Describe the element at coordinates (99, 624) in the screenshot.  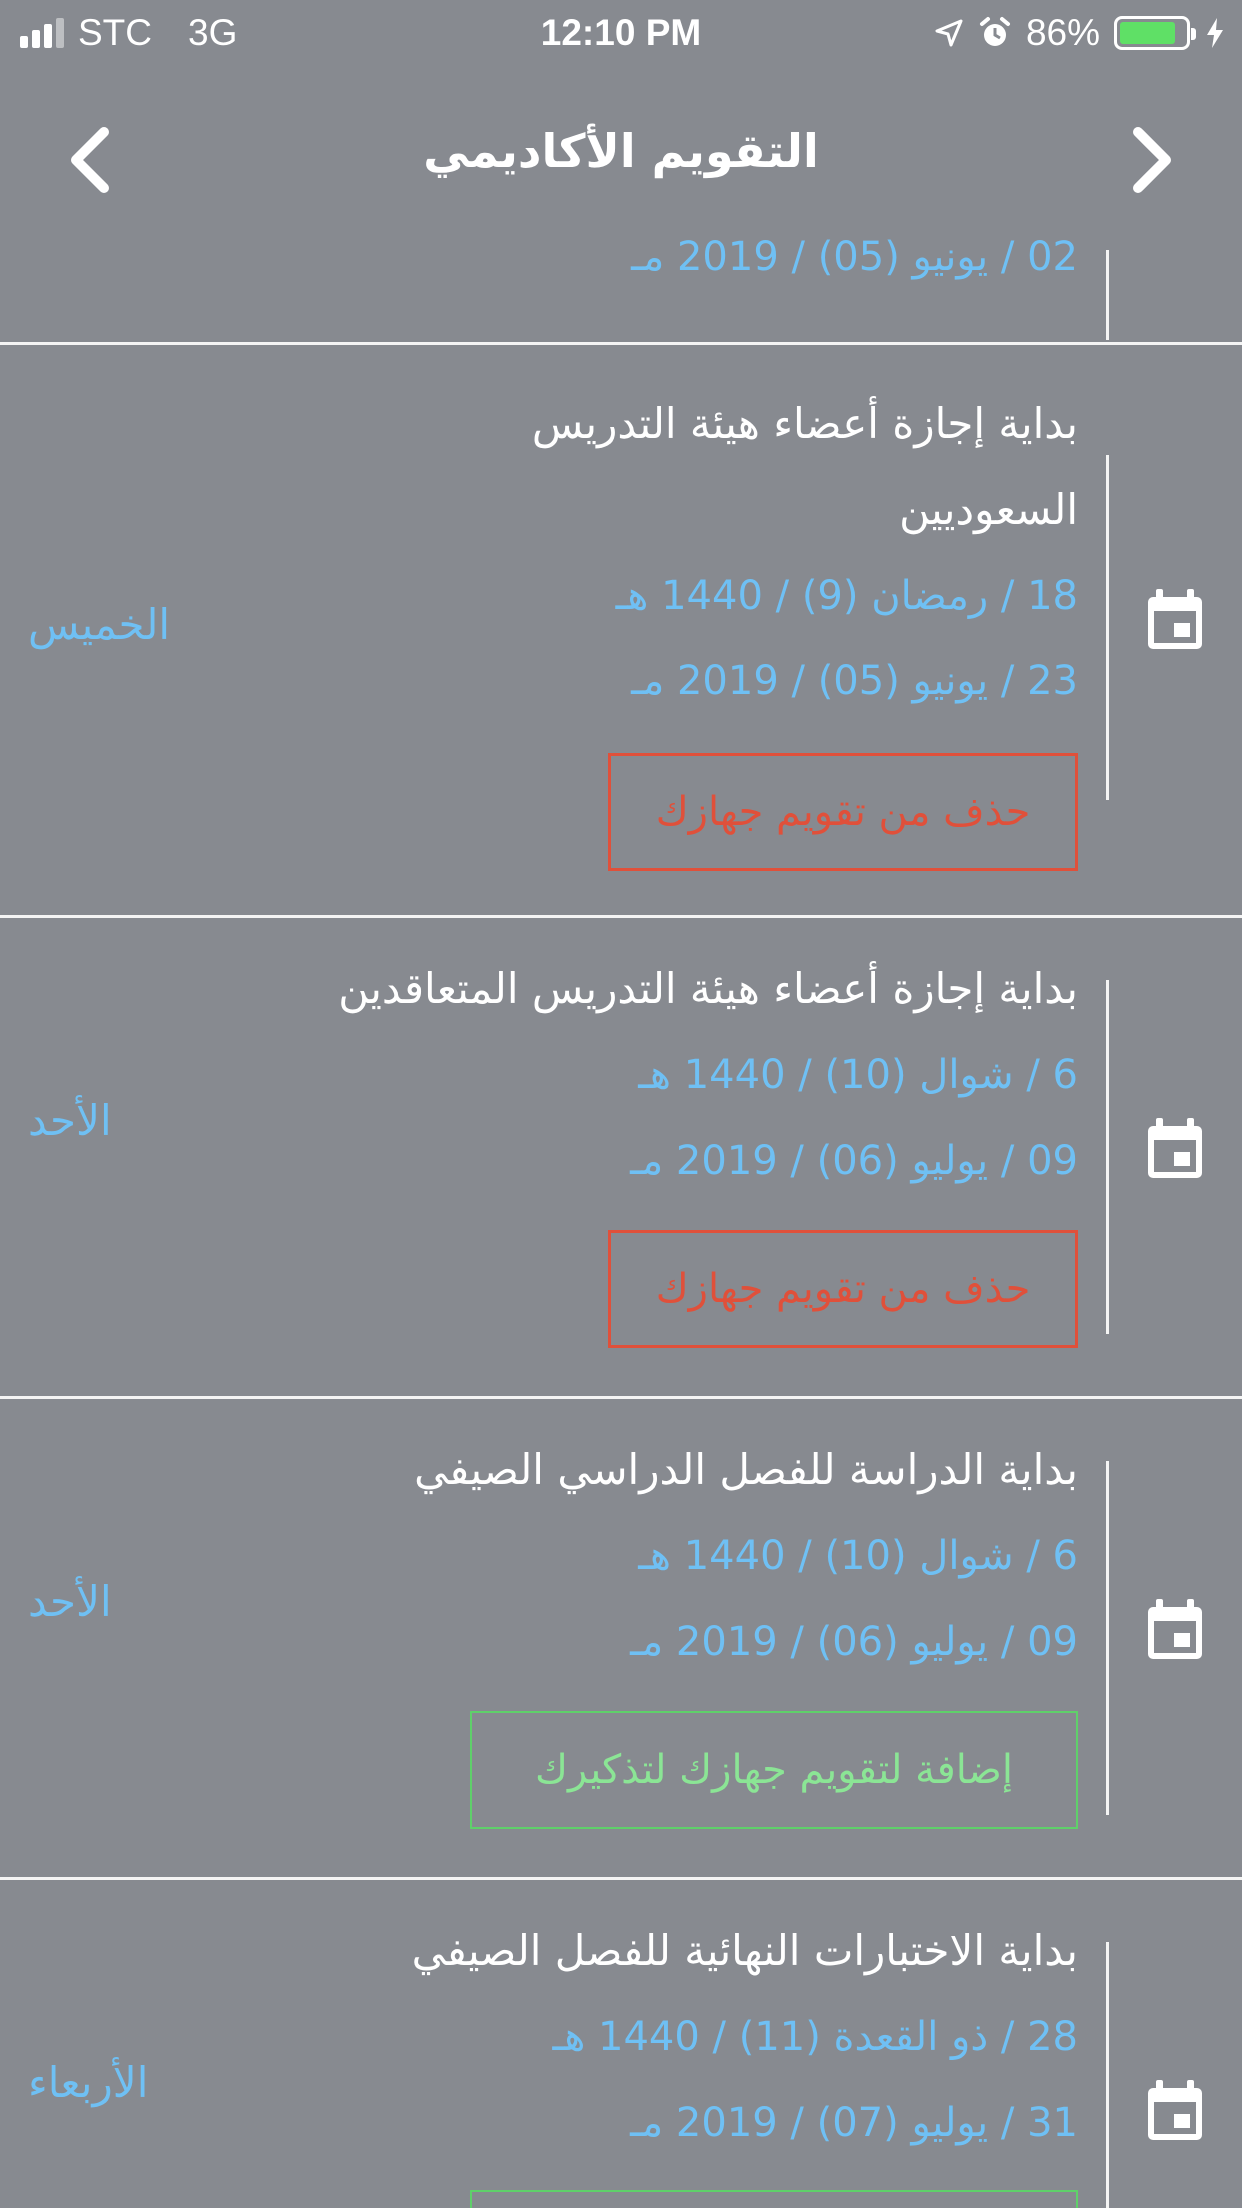
I see `weekday-label: الخميس` at that location.